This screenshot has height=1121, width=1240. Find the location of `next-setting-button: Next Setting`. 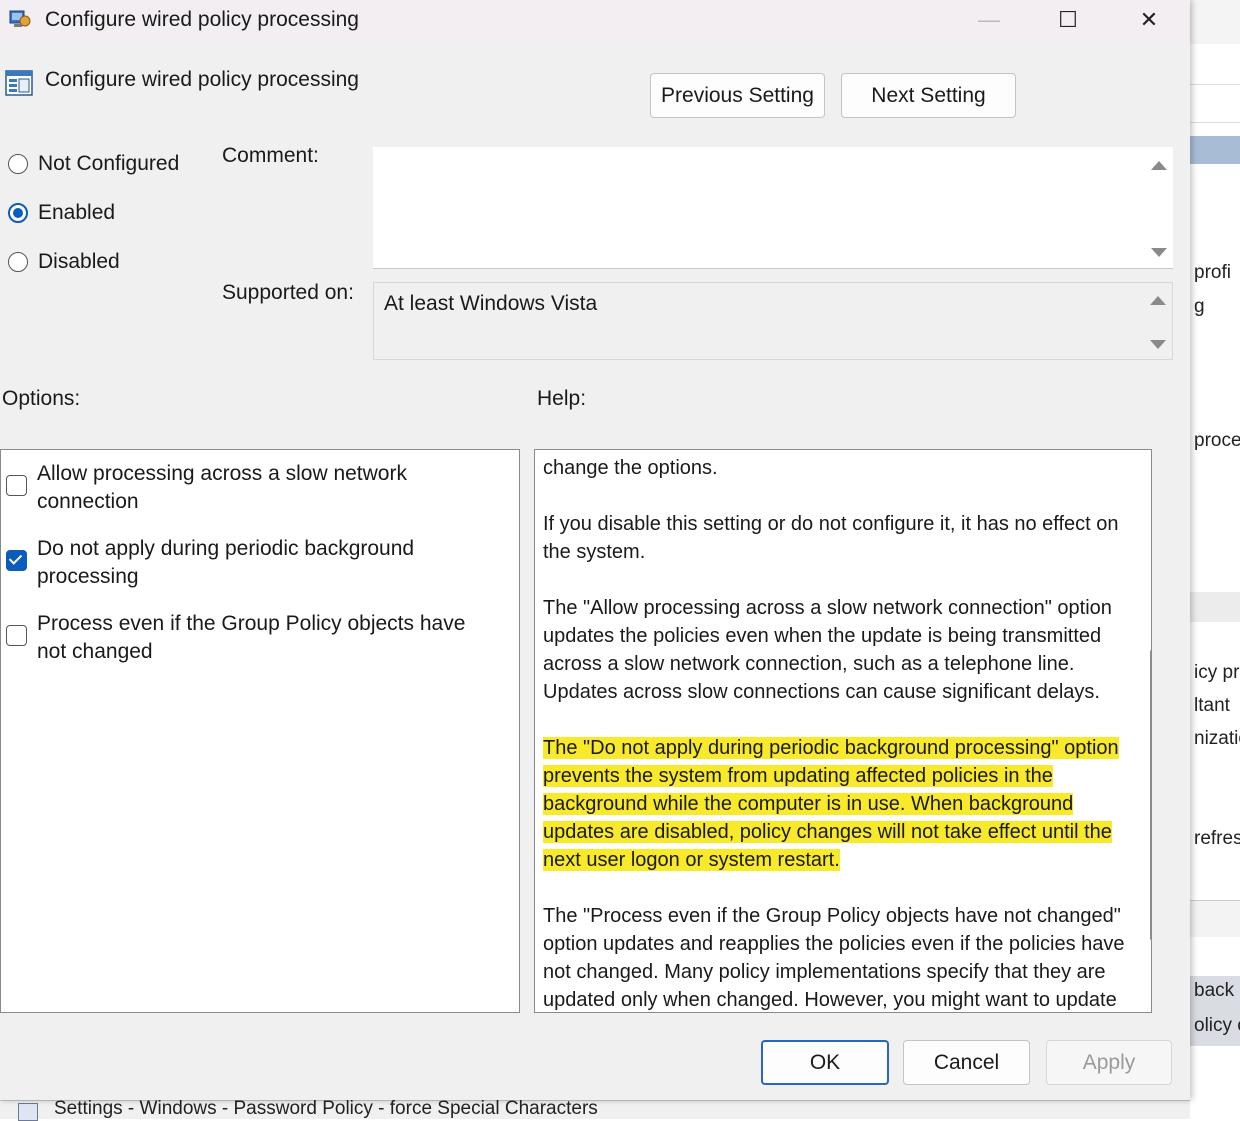

next-setting-button: Next Setting is located at coordinates (928, 95).